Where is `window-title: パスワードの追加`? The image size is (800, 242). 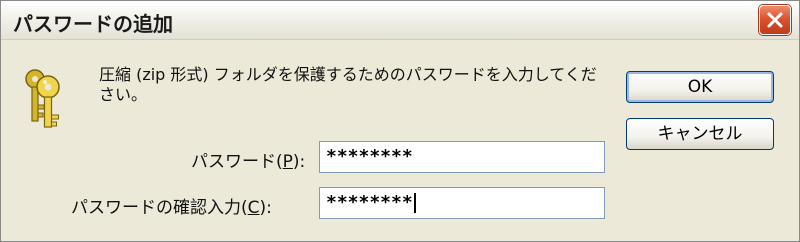 window-title: パスワードの追加 is located at coordinates (93, 24).